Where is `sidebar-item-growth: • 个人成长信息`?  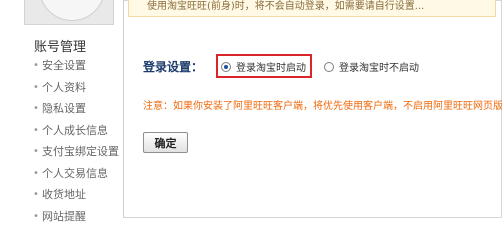 sidebar-item-growth: • 个人成长信息 is located at coordinates (76, 134).